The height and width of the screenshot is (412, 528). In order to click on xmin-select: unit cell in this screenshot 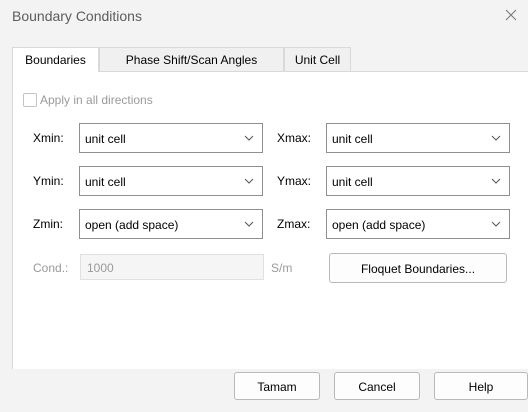, I will do `click(171, 138)`.